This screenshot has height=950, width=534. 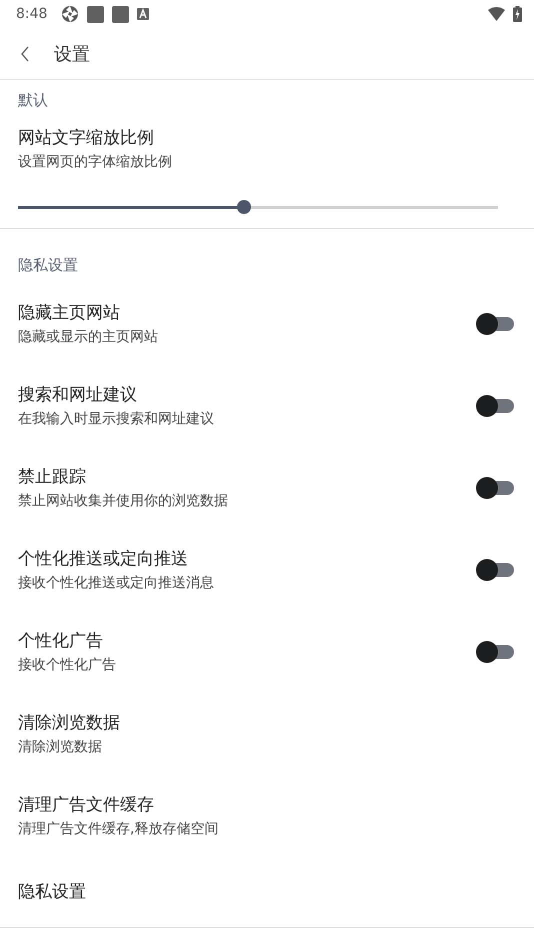 I want to click on setting-title: 隐私设置, so click(x=52, y=892).